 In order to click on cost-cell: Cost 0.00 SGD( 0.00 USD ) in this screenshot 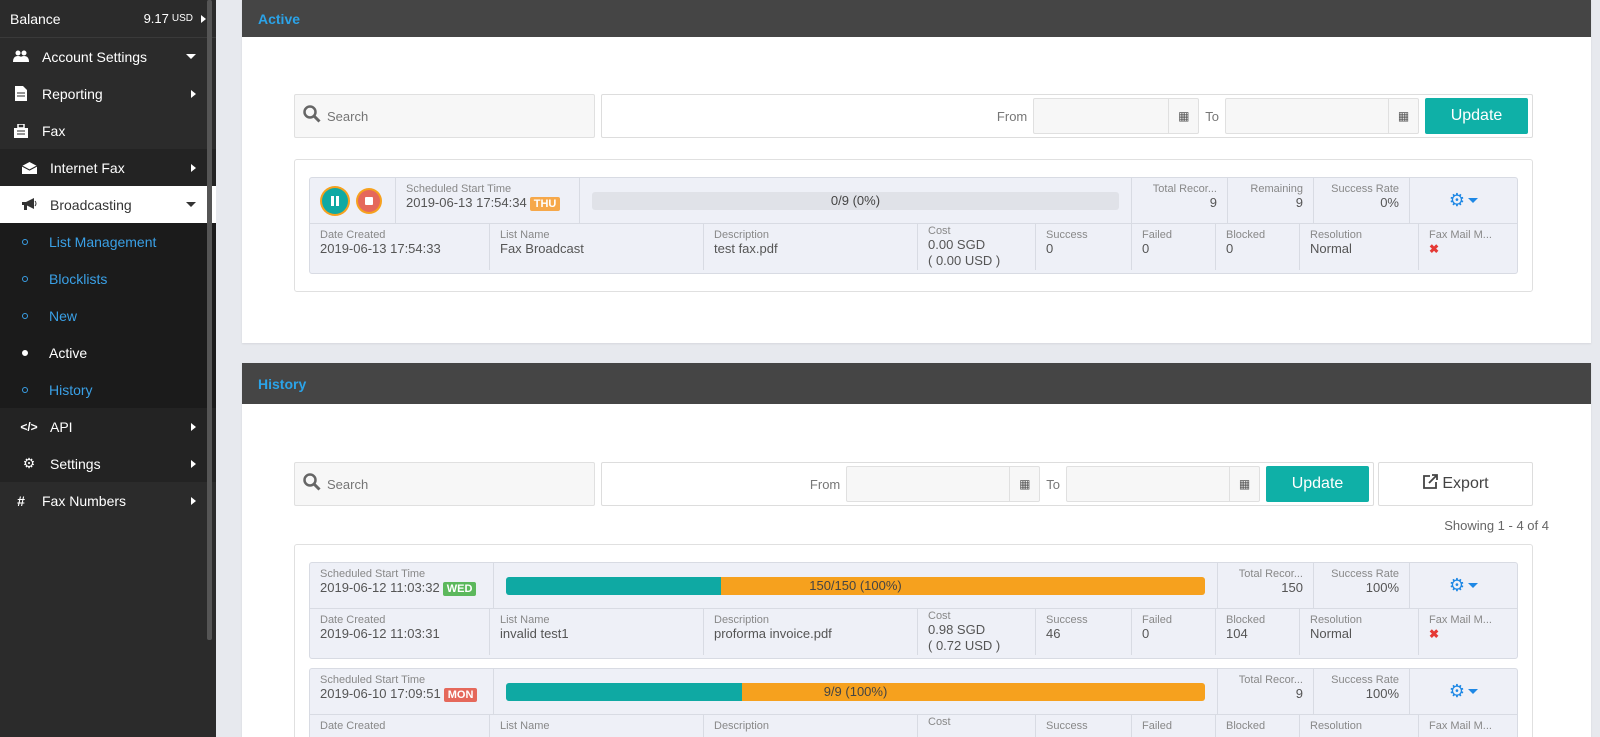, I will do `click(977, 247)`.